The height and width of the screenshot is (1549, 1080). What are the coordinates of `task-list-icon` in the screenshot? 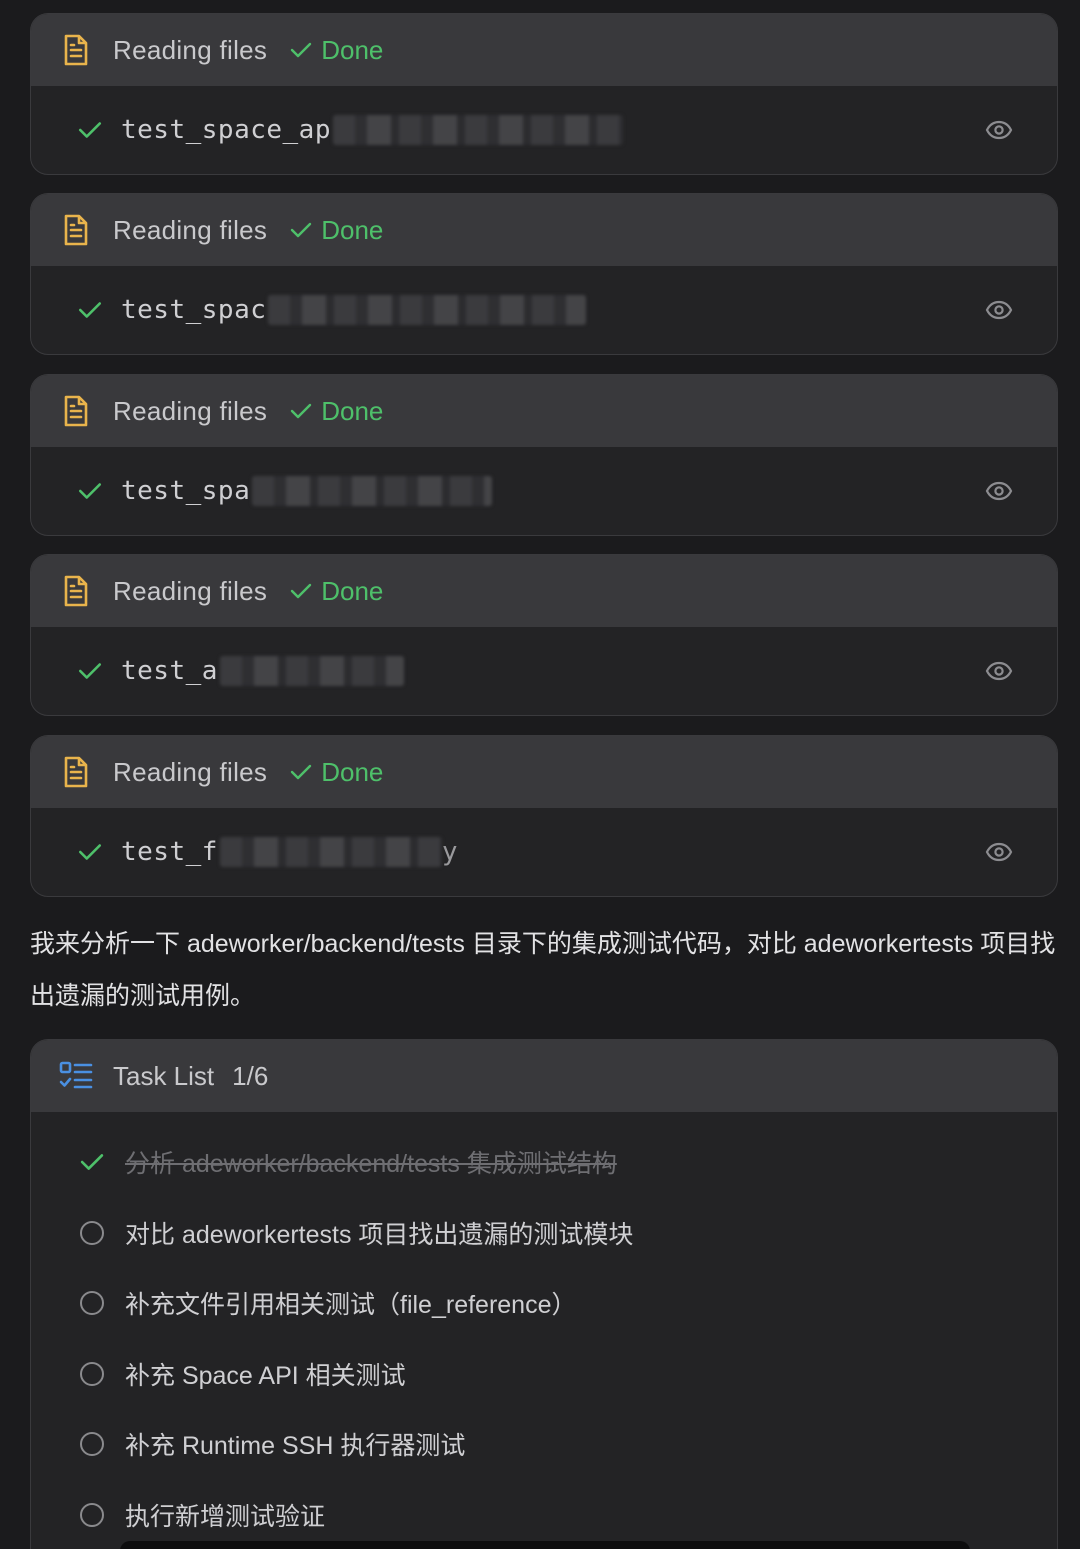 It's located at (76, 1075).